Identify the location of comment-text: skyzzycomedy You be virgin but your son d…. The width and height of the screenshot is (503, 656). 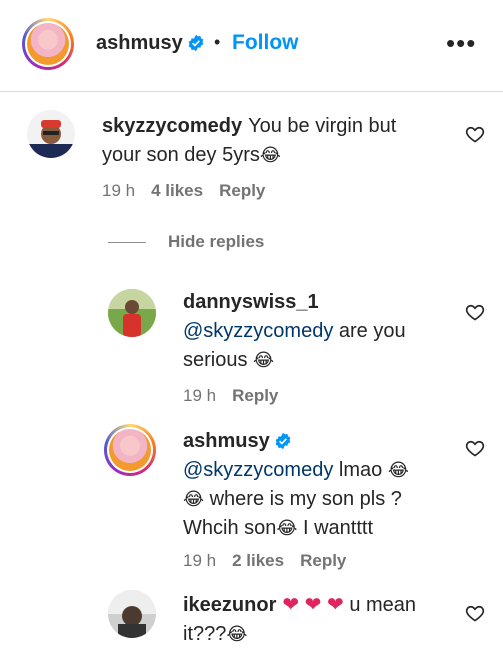
(249, 140).